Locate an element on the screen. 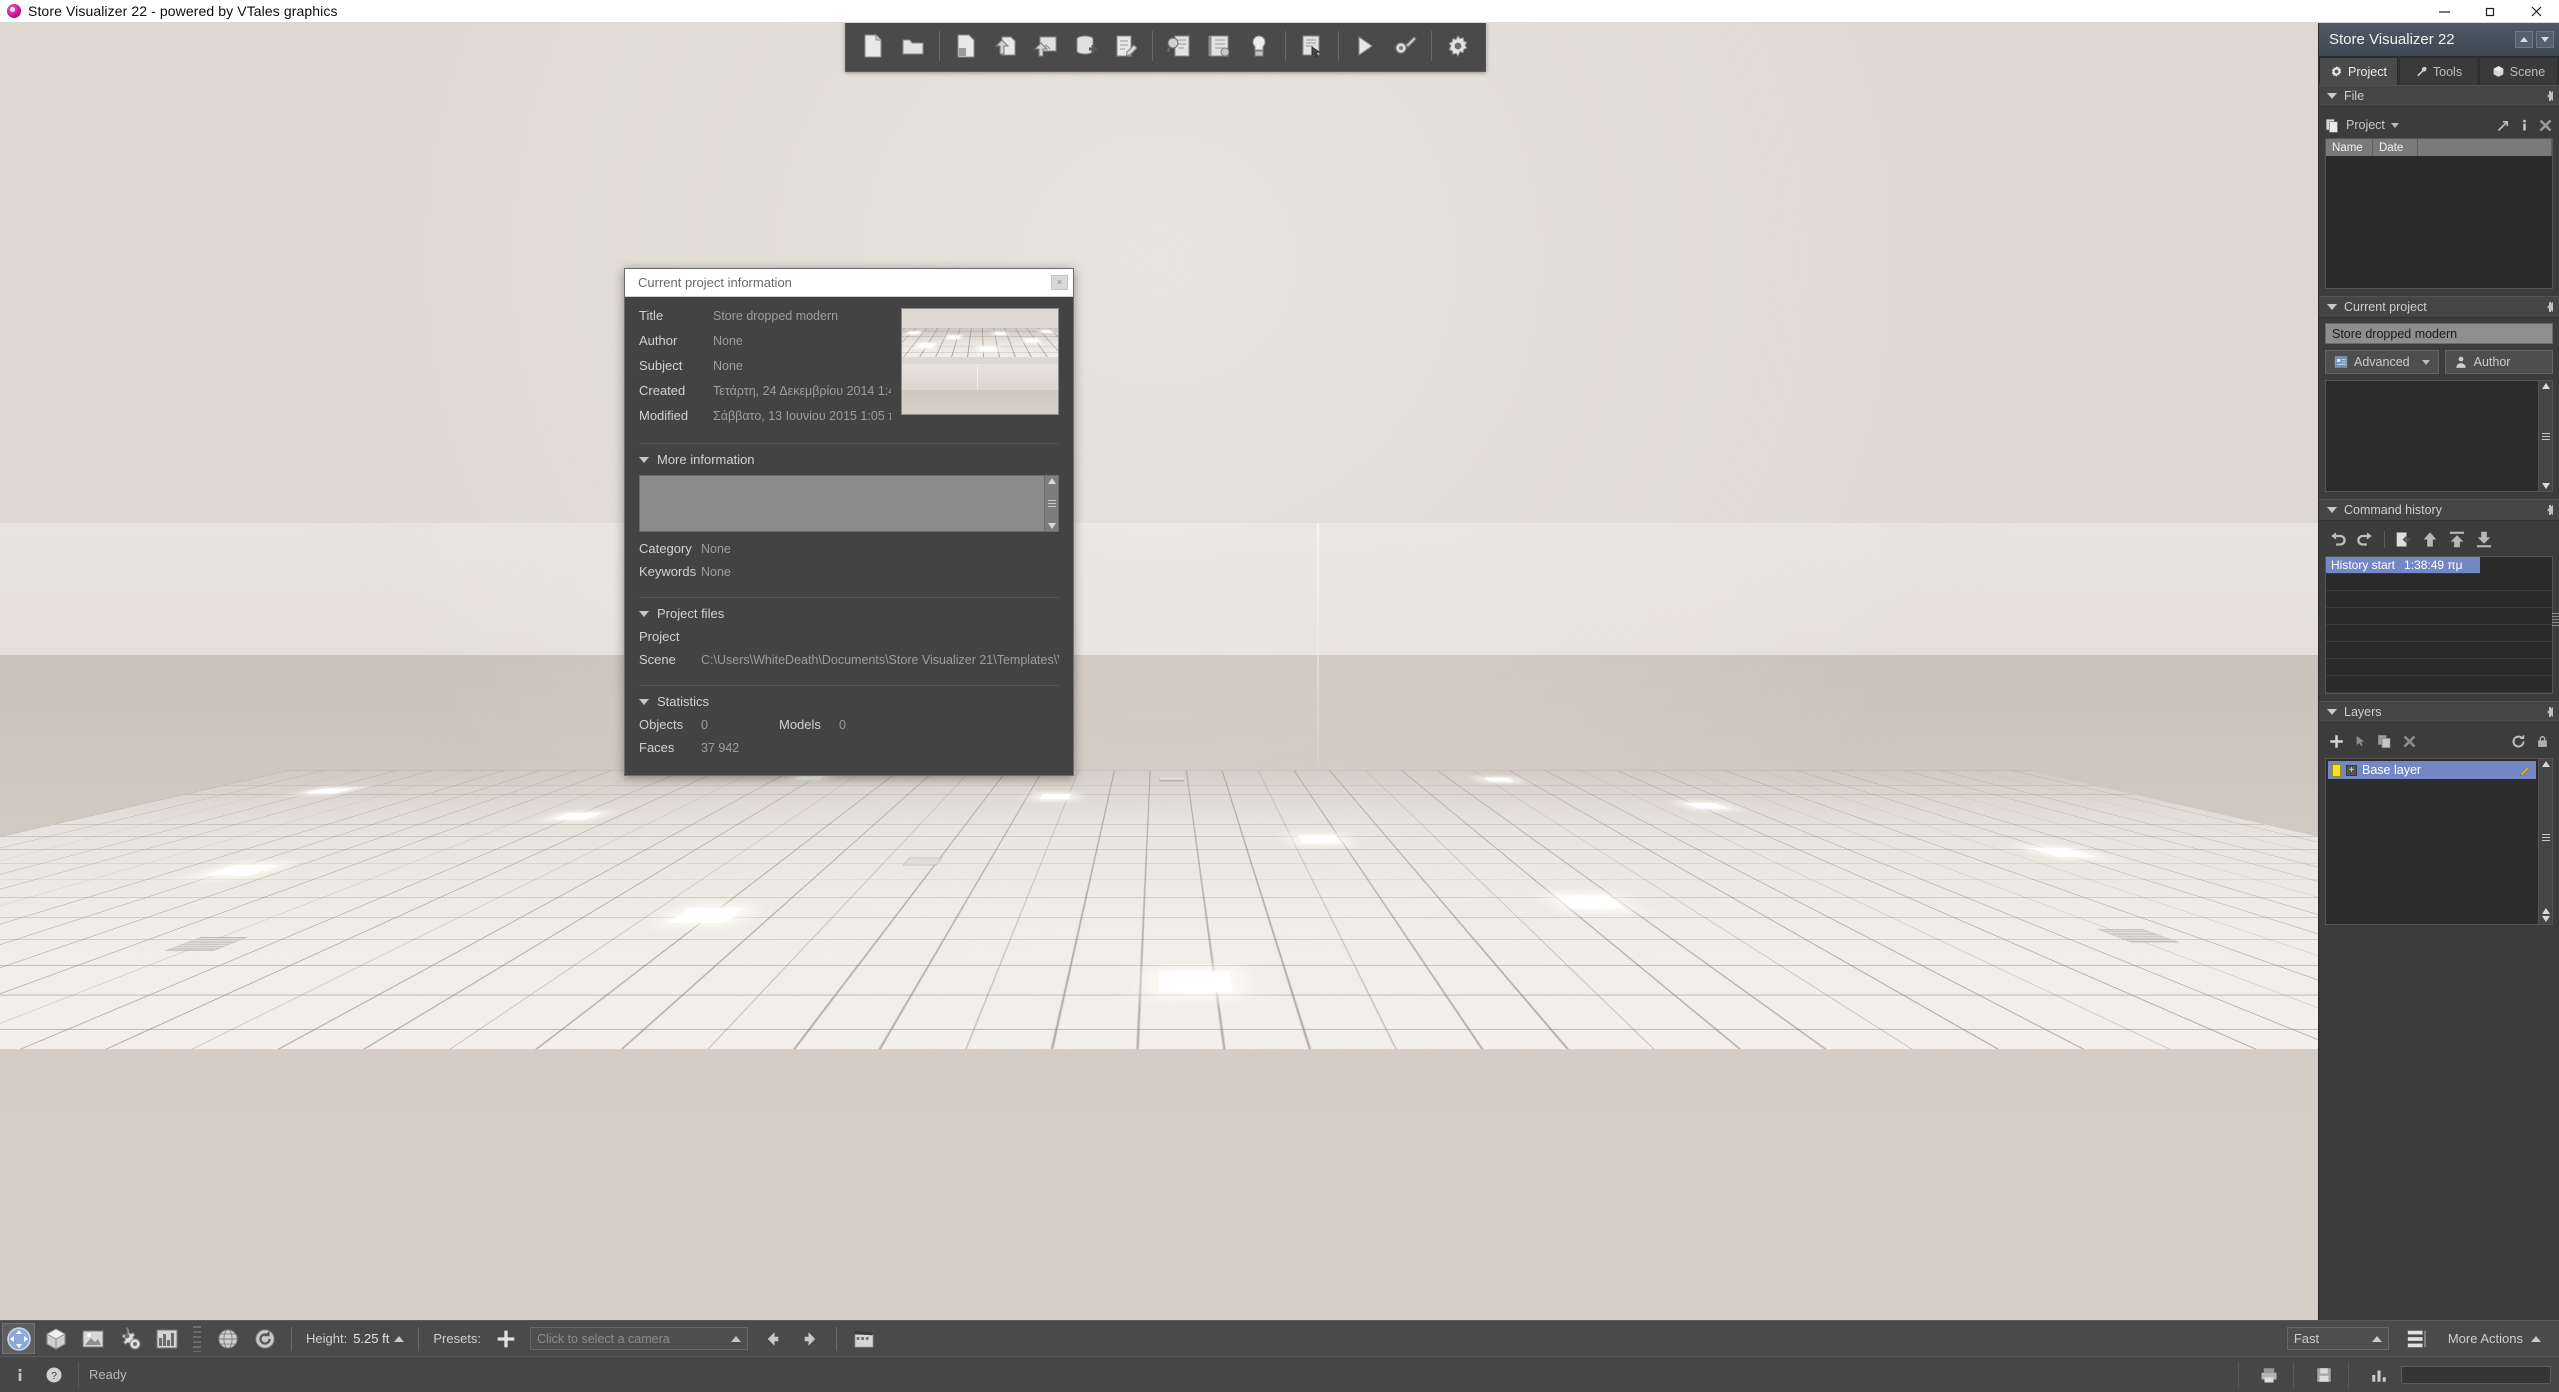  statistics-section-header: Statistics is located at coordinates (849, 701).